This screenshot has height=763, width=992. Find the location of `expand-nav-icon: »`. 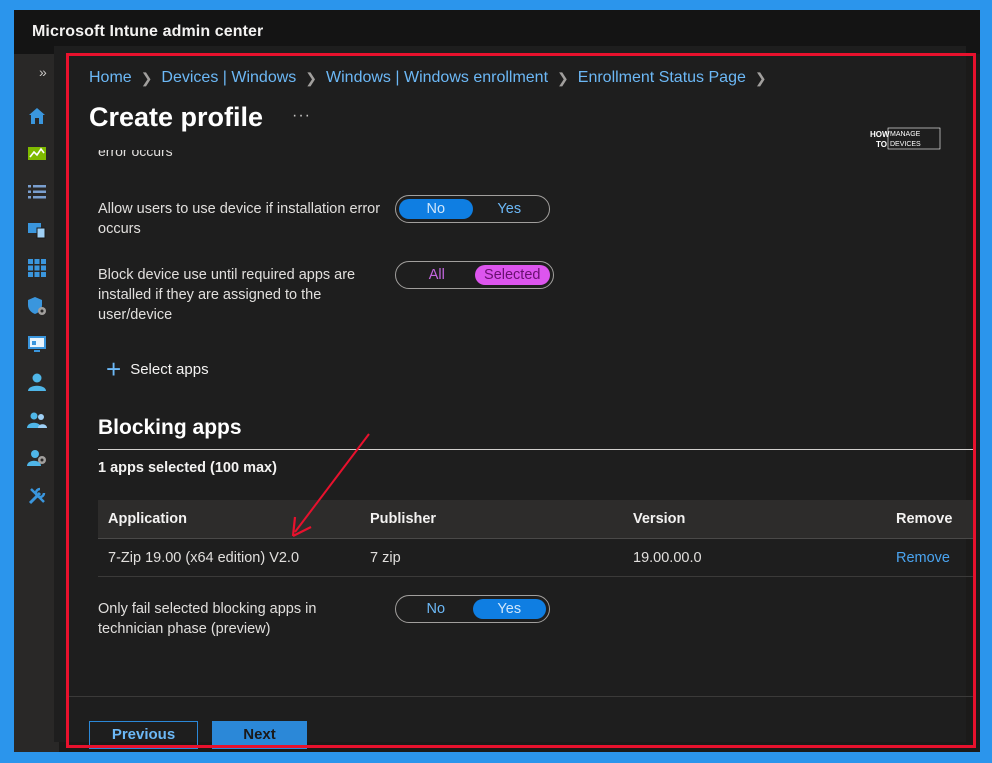

expand-nav-icon: » is located at coordinates (43, 72).